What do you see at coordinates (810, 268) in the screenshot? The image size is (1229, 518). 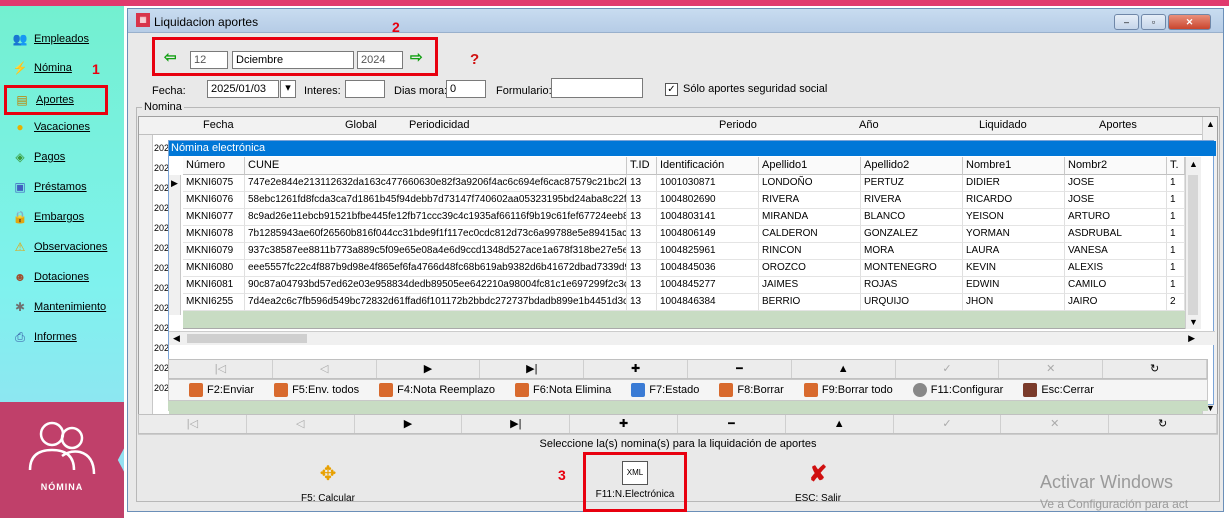 I see `cell-apellido1: OROZCO` at bounding box center [810, 268].